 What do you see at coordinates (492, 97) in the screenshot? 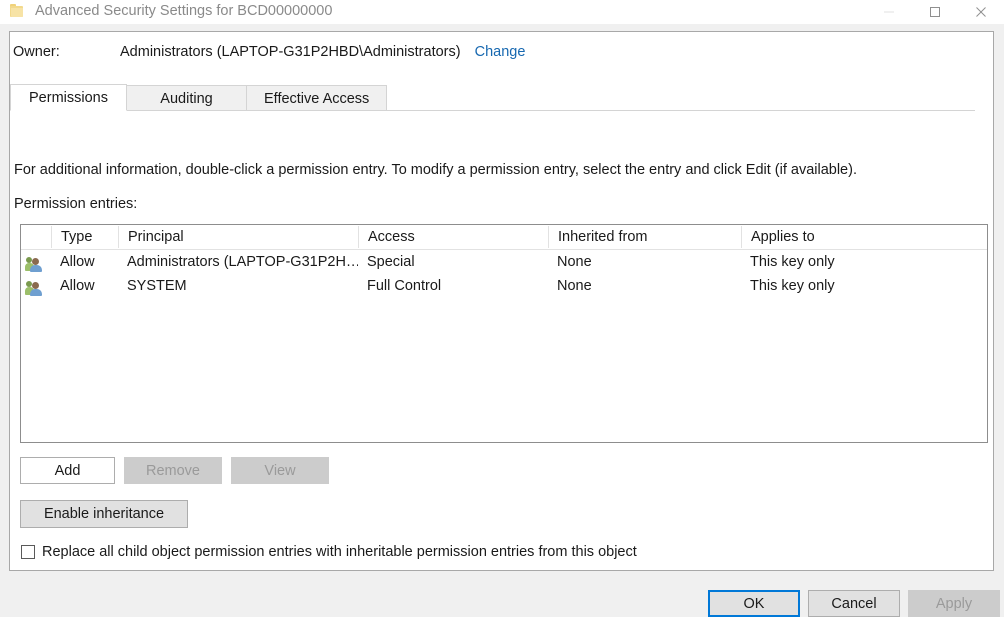
I see `tab-strip: Permissions Auditing Effective Access` at bounding box center [492, 97].